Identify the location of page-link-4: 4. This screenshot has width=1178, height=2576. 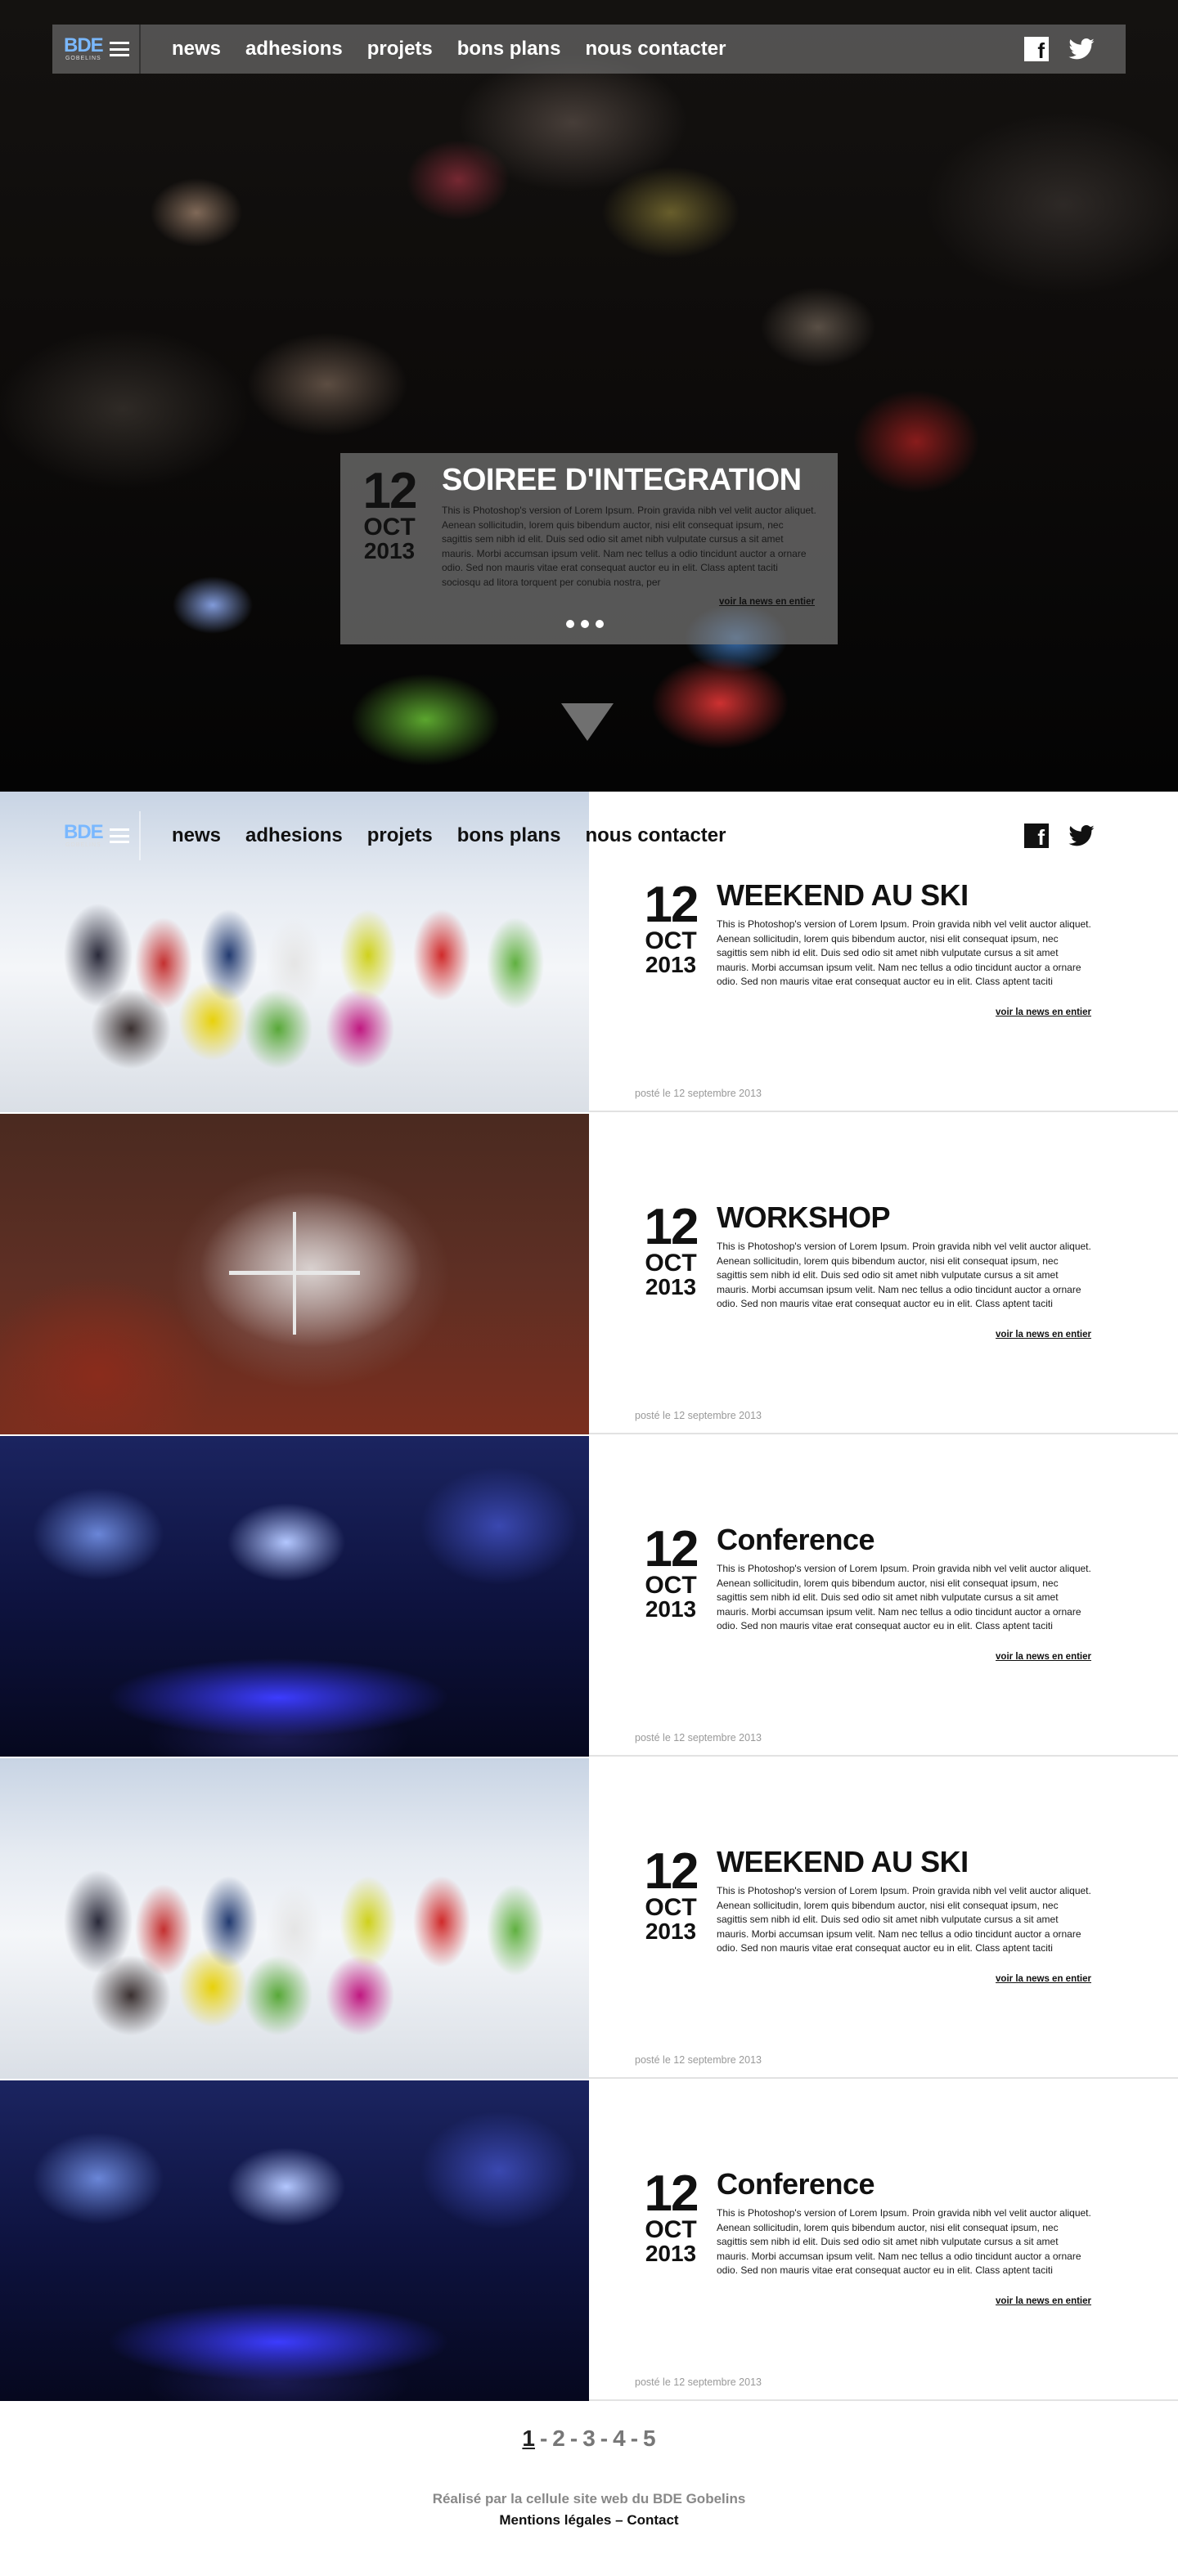
(619, 2439).